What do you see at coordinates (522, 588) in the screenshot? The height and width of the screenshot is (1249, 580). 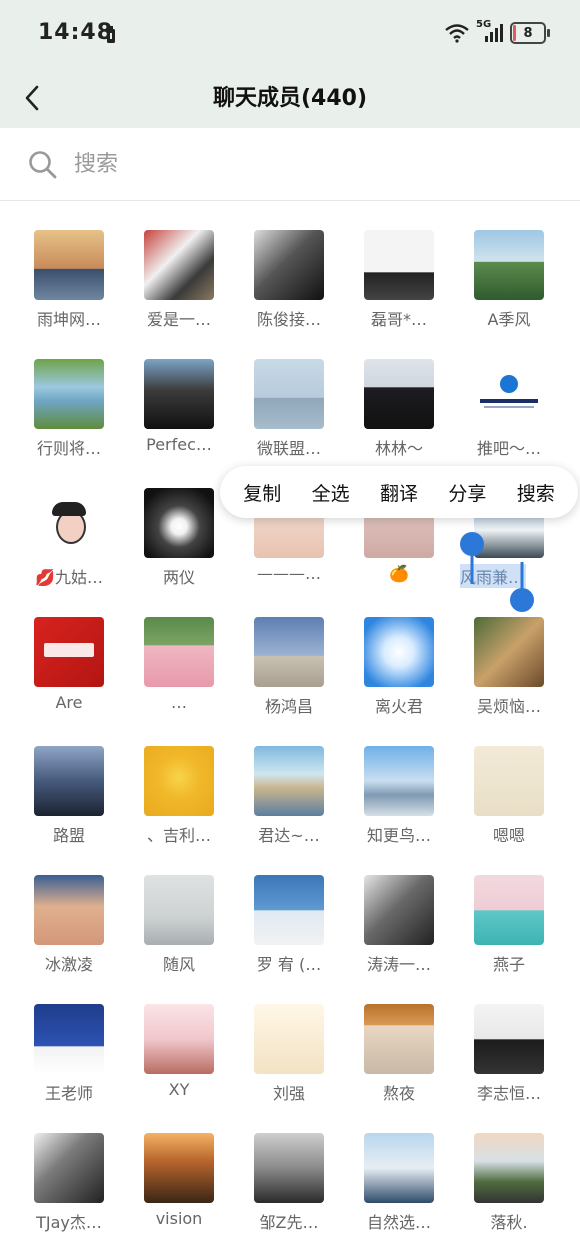 I see `selection-end-handle` at bounding box center [522, 588].